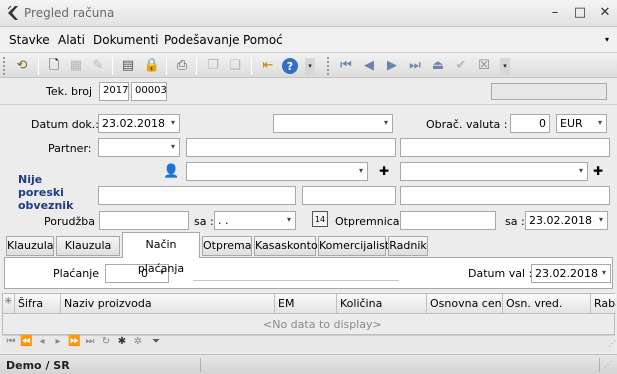 The image size is (617, 374). What do you see at coordinates (26, 341) in the screenshot?
I see `nav-prev-page-icon: ⏪` at bounding box center [26, 341].